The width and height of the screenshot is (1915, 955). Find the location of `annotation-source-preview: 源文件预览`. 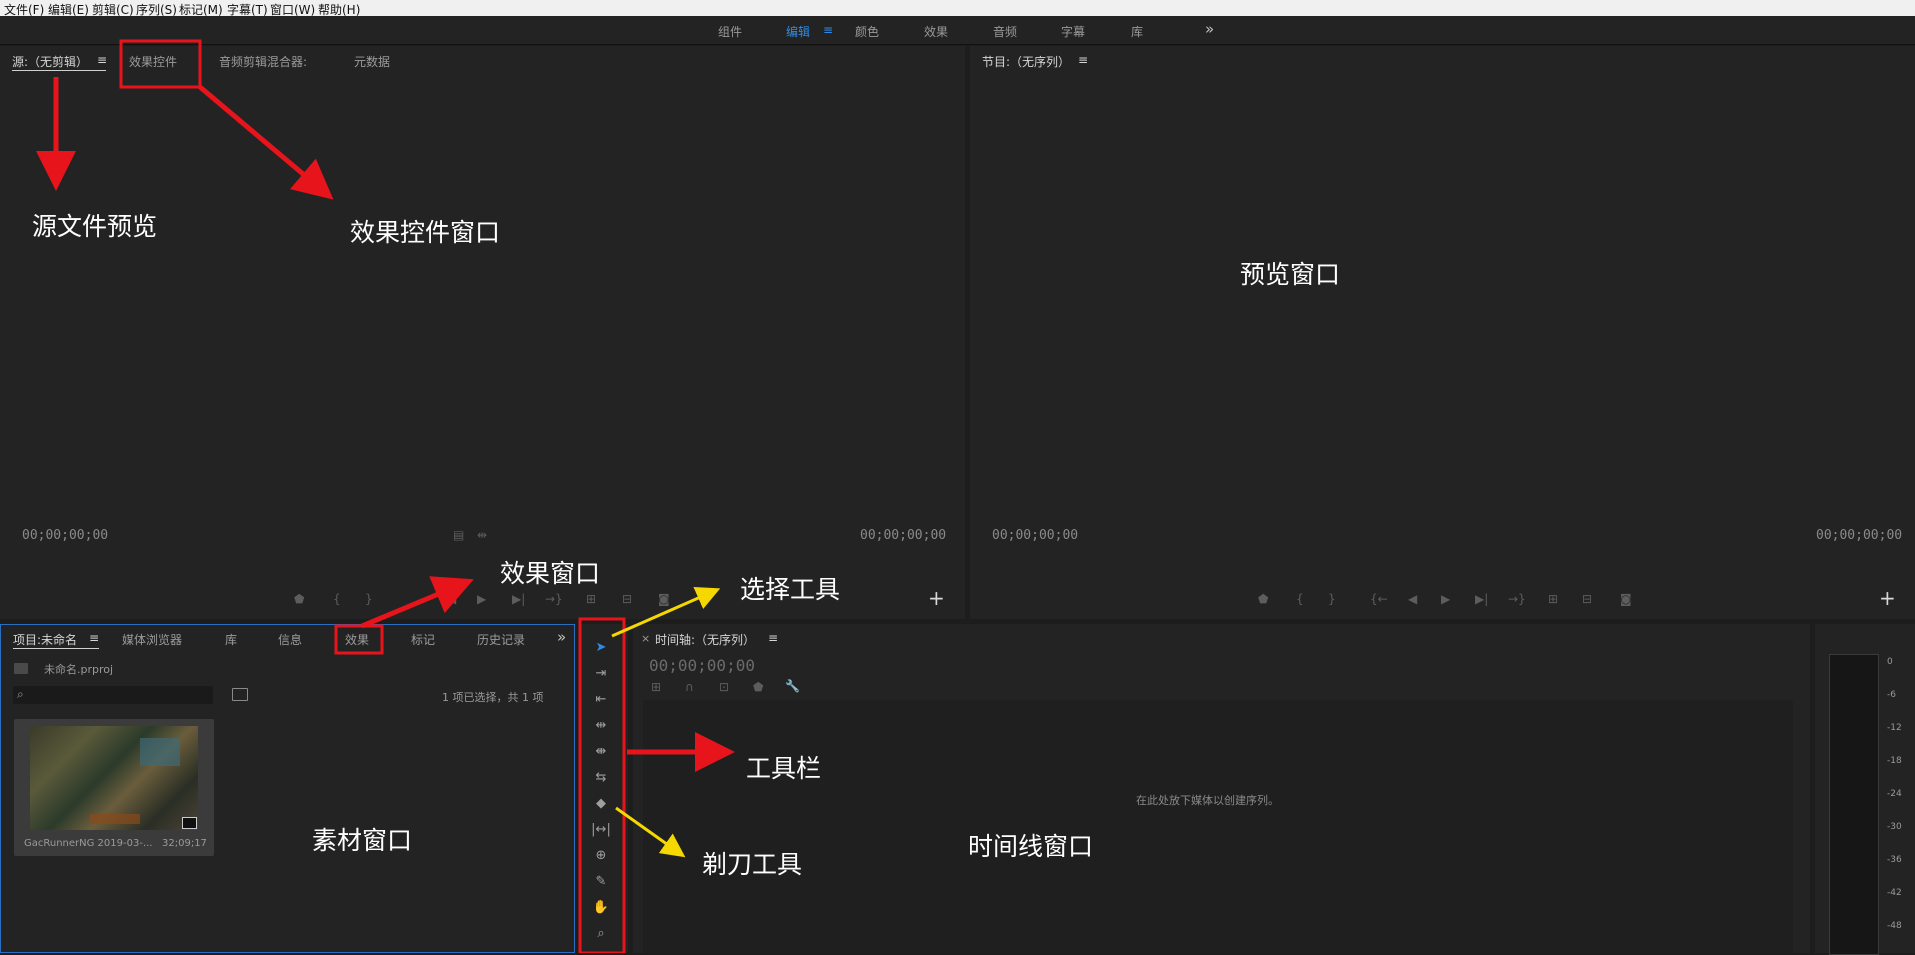

annotation-source-preview: 源文件预览 is located at coordinates (95, 226).